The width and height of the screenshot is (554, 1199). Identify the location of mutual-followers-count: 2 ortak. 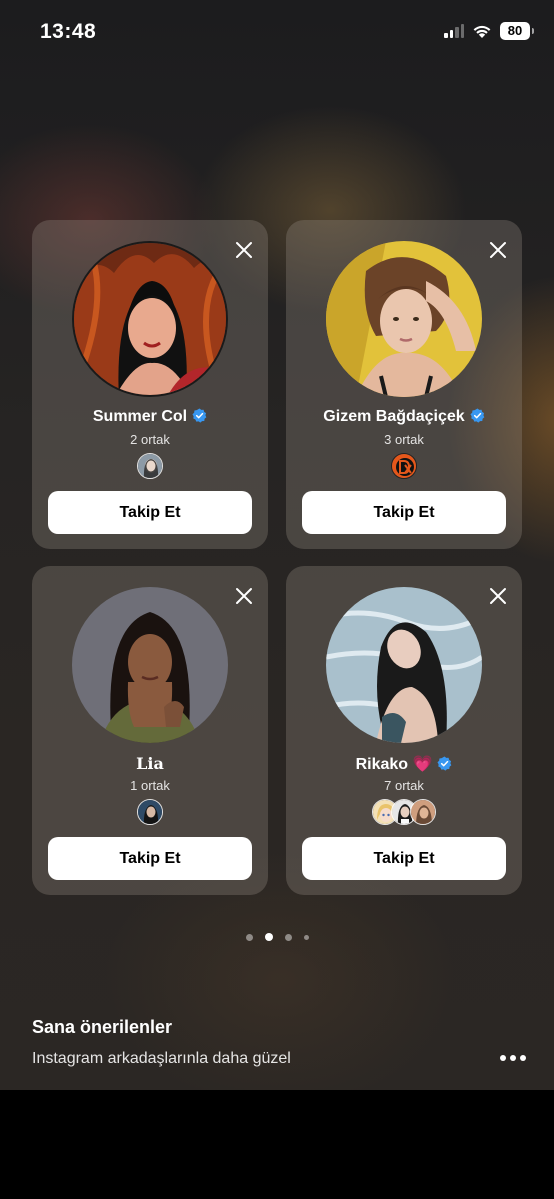
(150, 439).